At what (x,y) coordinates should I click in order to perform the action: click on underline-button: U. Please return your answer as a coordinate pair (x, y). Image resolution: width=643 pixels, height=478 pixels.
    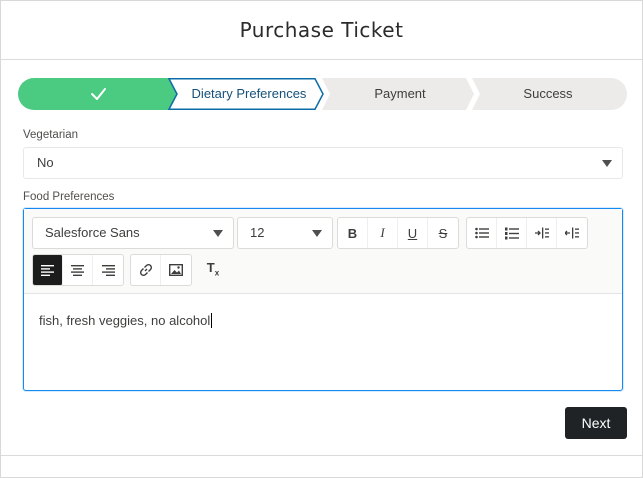
    Looking at the image, I should click on (413, 233).